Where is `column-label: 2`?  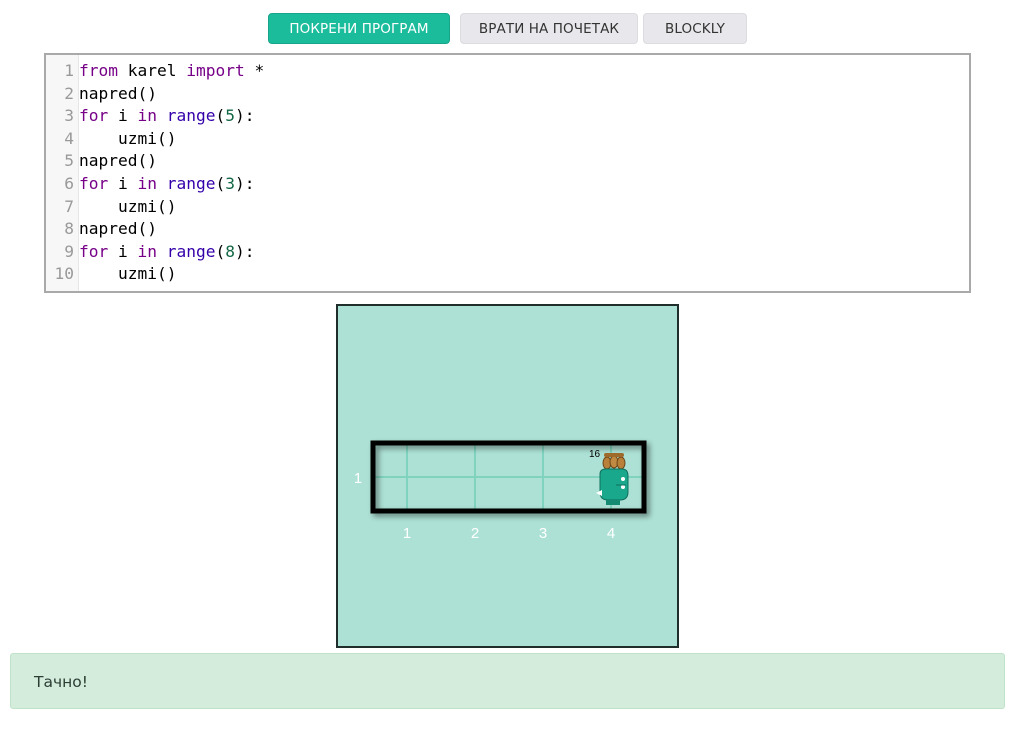
column-label: 2 is located at coordinates (475, 533).